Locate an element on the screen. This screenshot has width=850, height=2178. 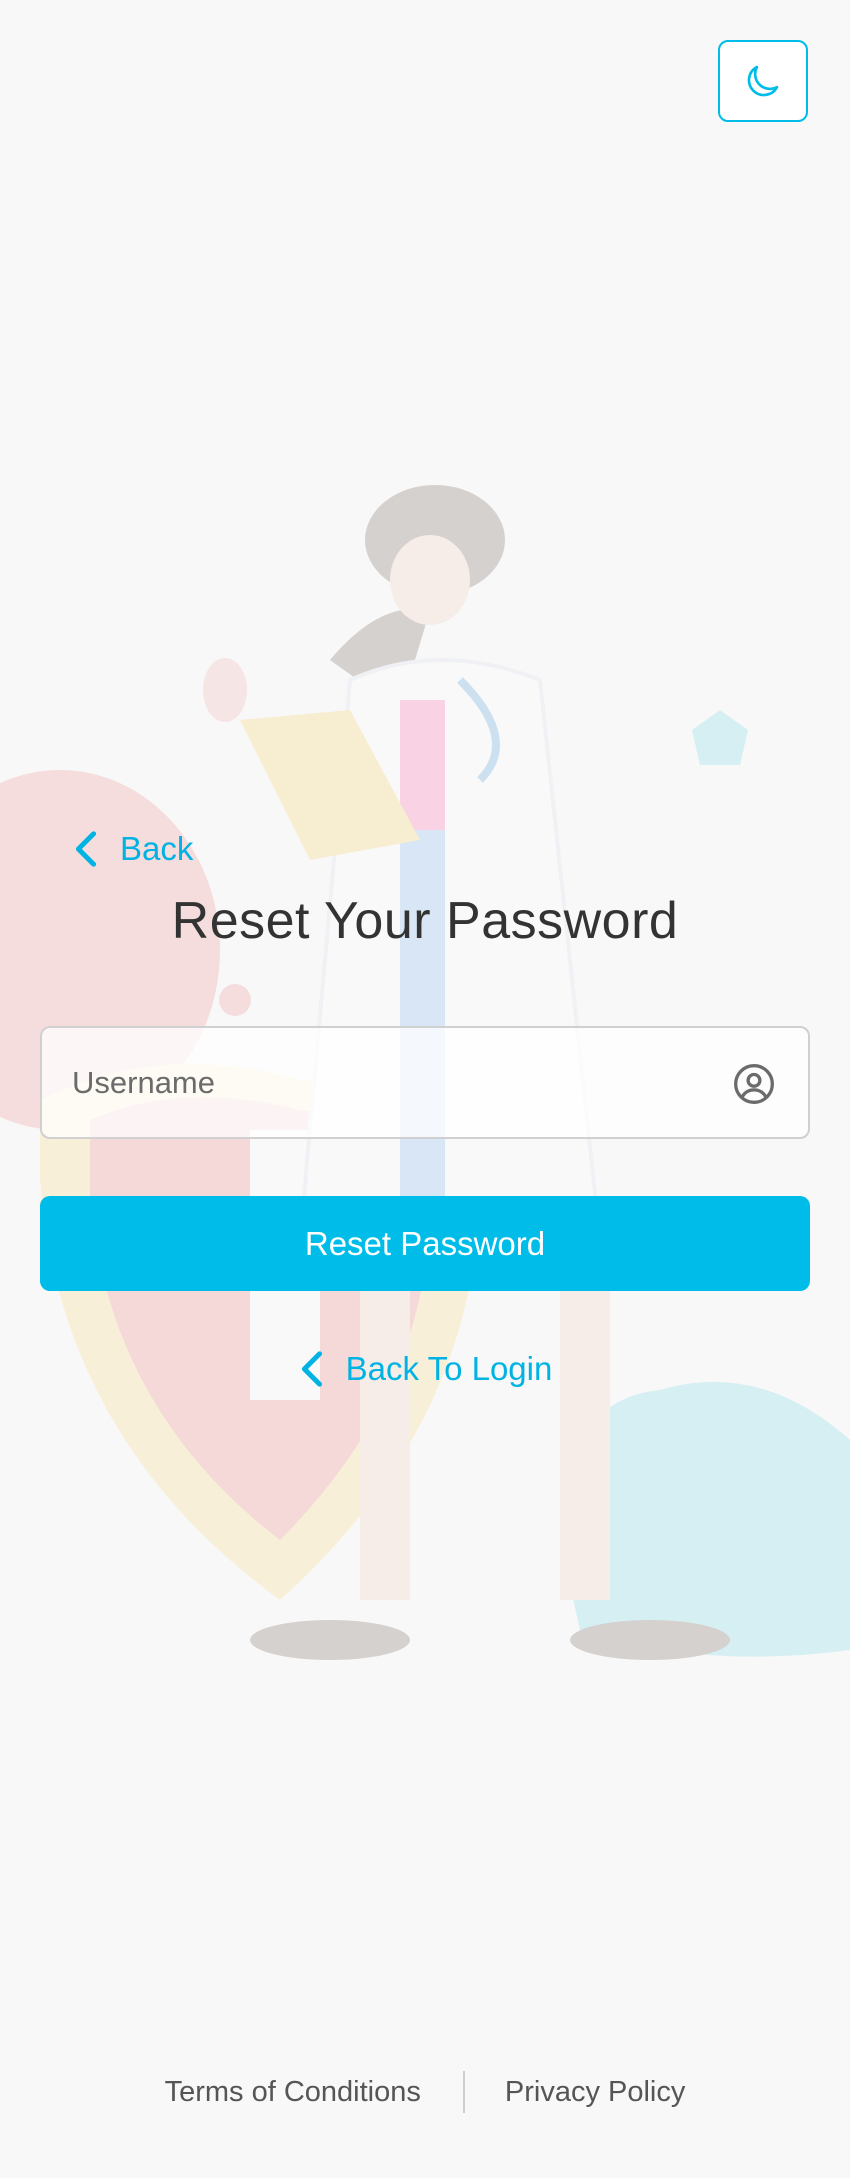
theme-toggle-button is located at coordinates (763, 81).